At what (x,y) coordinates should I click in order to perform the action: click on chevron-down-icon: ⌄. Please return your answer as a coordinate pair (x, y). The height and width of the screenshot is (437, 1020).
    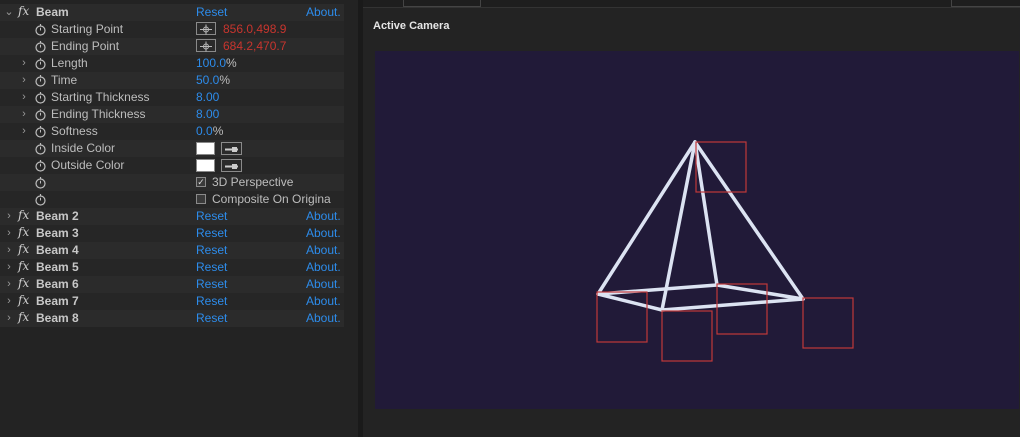
    Looking at the image, I should click on (9, 12).